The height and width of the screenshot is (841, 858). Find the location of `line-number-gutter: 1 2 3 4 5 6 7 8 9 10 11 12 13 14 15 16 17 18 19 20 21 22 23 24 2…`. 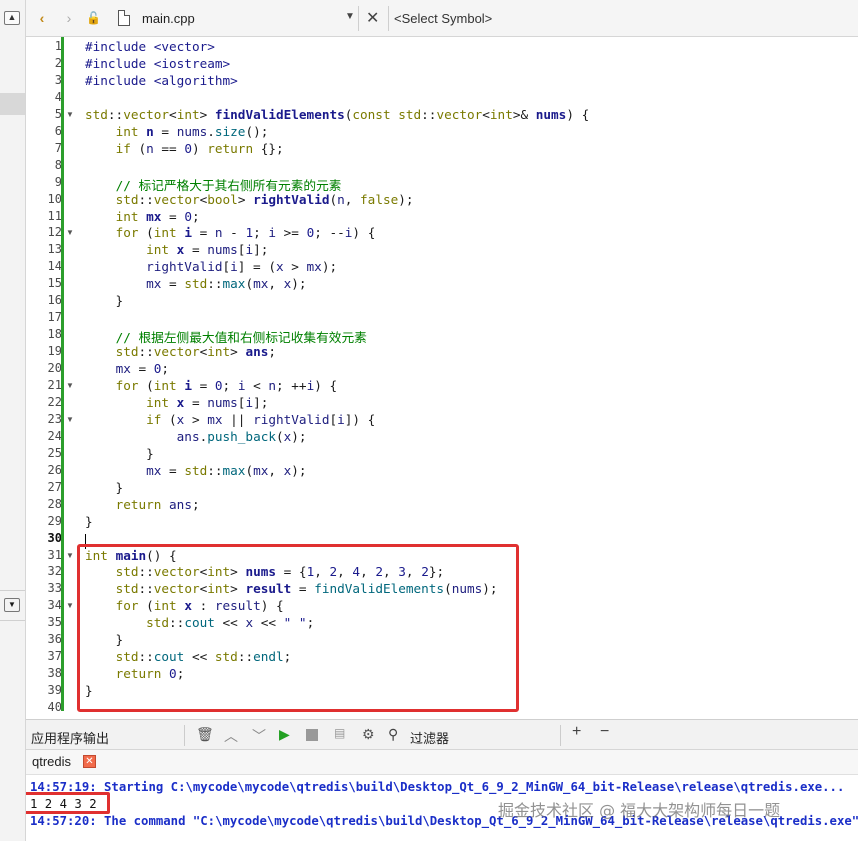

line-number-gutter: 1 2 3 4 5 6 7 8 9 10 11 12 13 14 15 16 17 18 19 20 21 22 23 24 2… is located at coordinates (44, 378).